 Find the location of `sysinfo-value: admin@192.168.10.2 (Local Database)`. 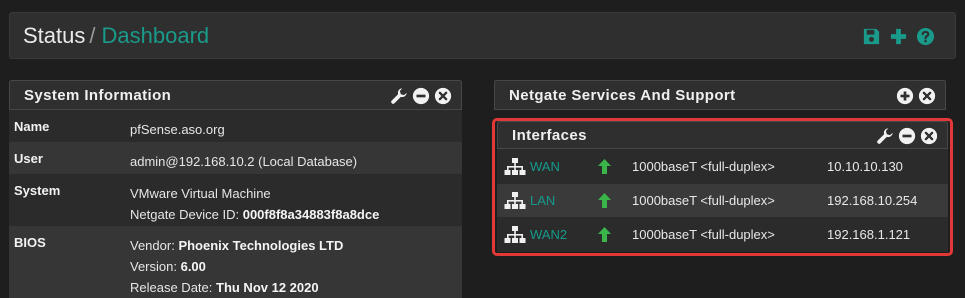

sysinfo-value: admin@192.168.10.2 (Local Database) is located at coordinates (243, 161).